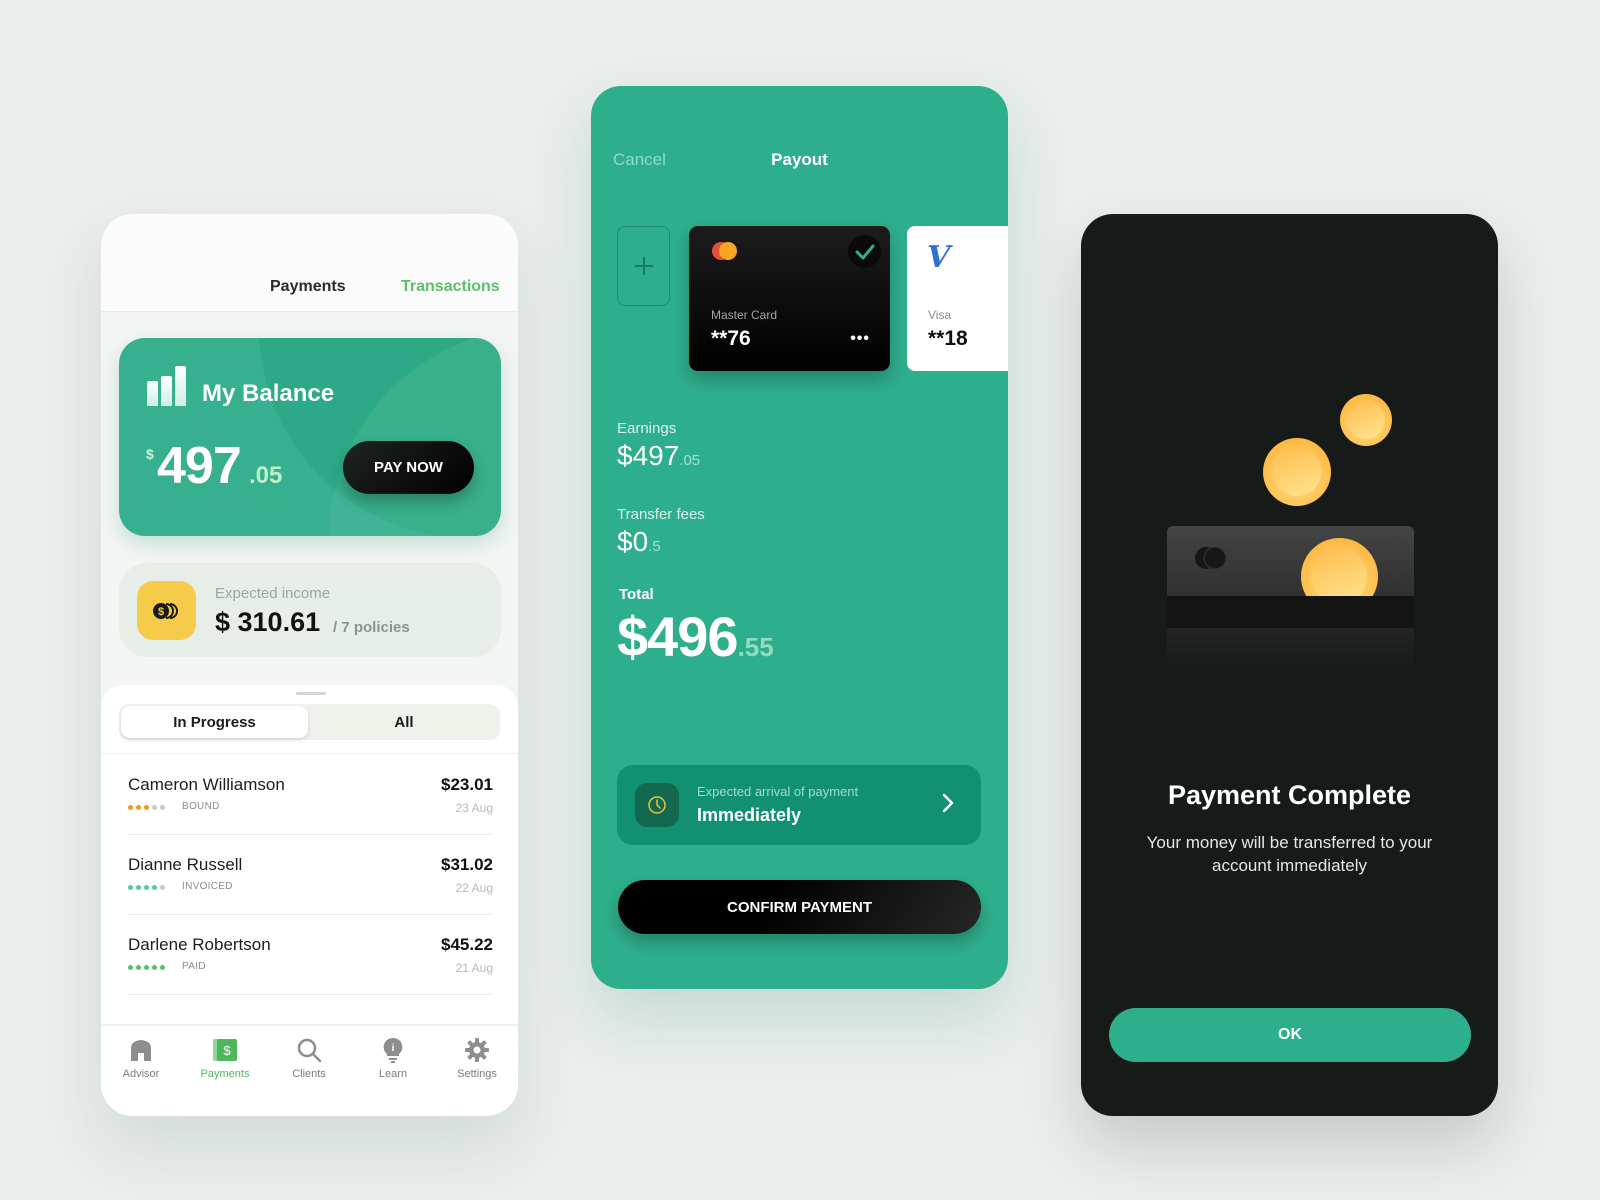 This screenshot has height=1200, width=1600. I want to click on search-icon, so click(309, 1050).